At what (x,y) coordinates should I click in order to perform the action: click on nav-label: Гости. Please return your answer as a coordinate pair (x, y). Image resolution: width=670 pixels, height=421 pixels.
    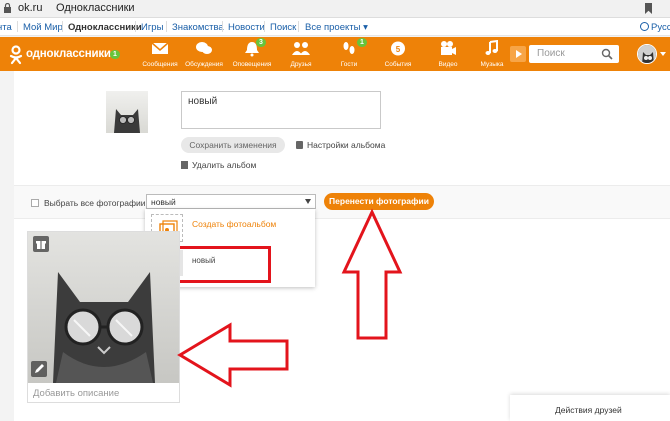
    Looking at the image, I should click on (349, 64).